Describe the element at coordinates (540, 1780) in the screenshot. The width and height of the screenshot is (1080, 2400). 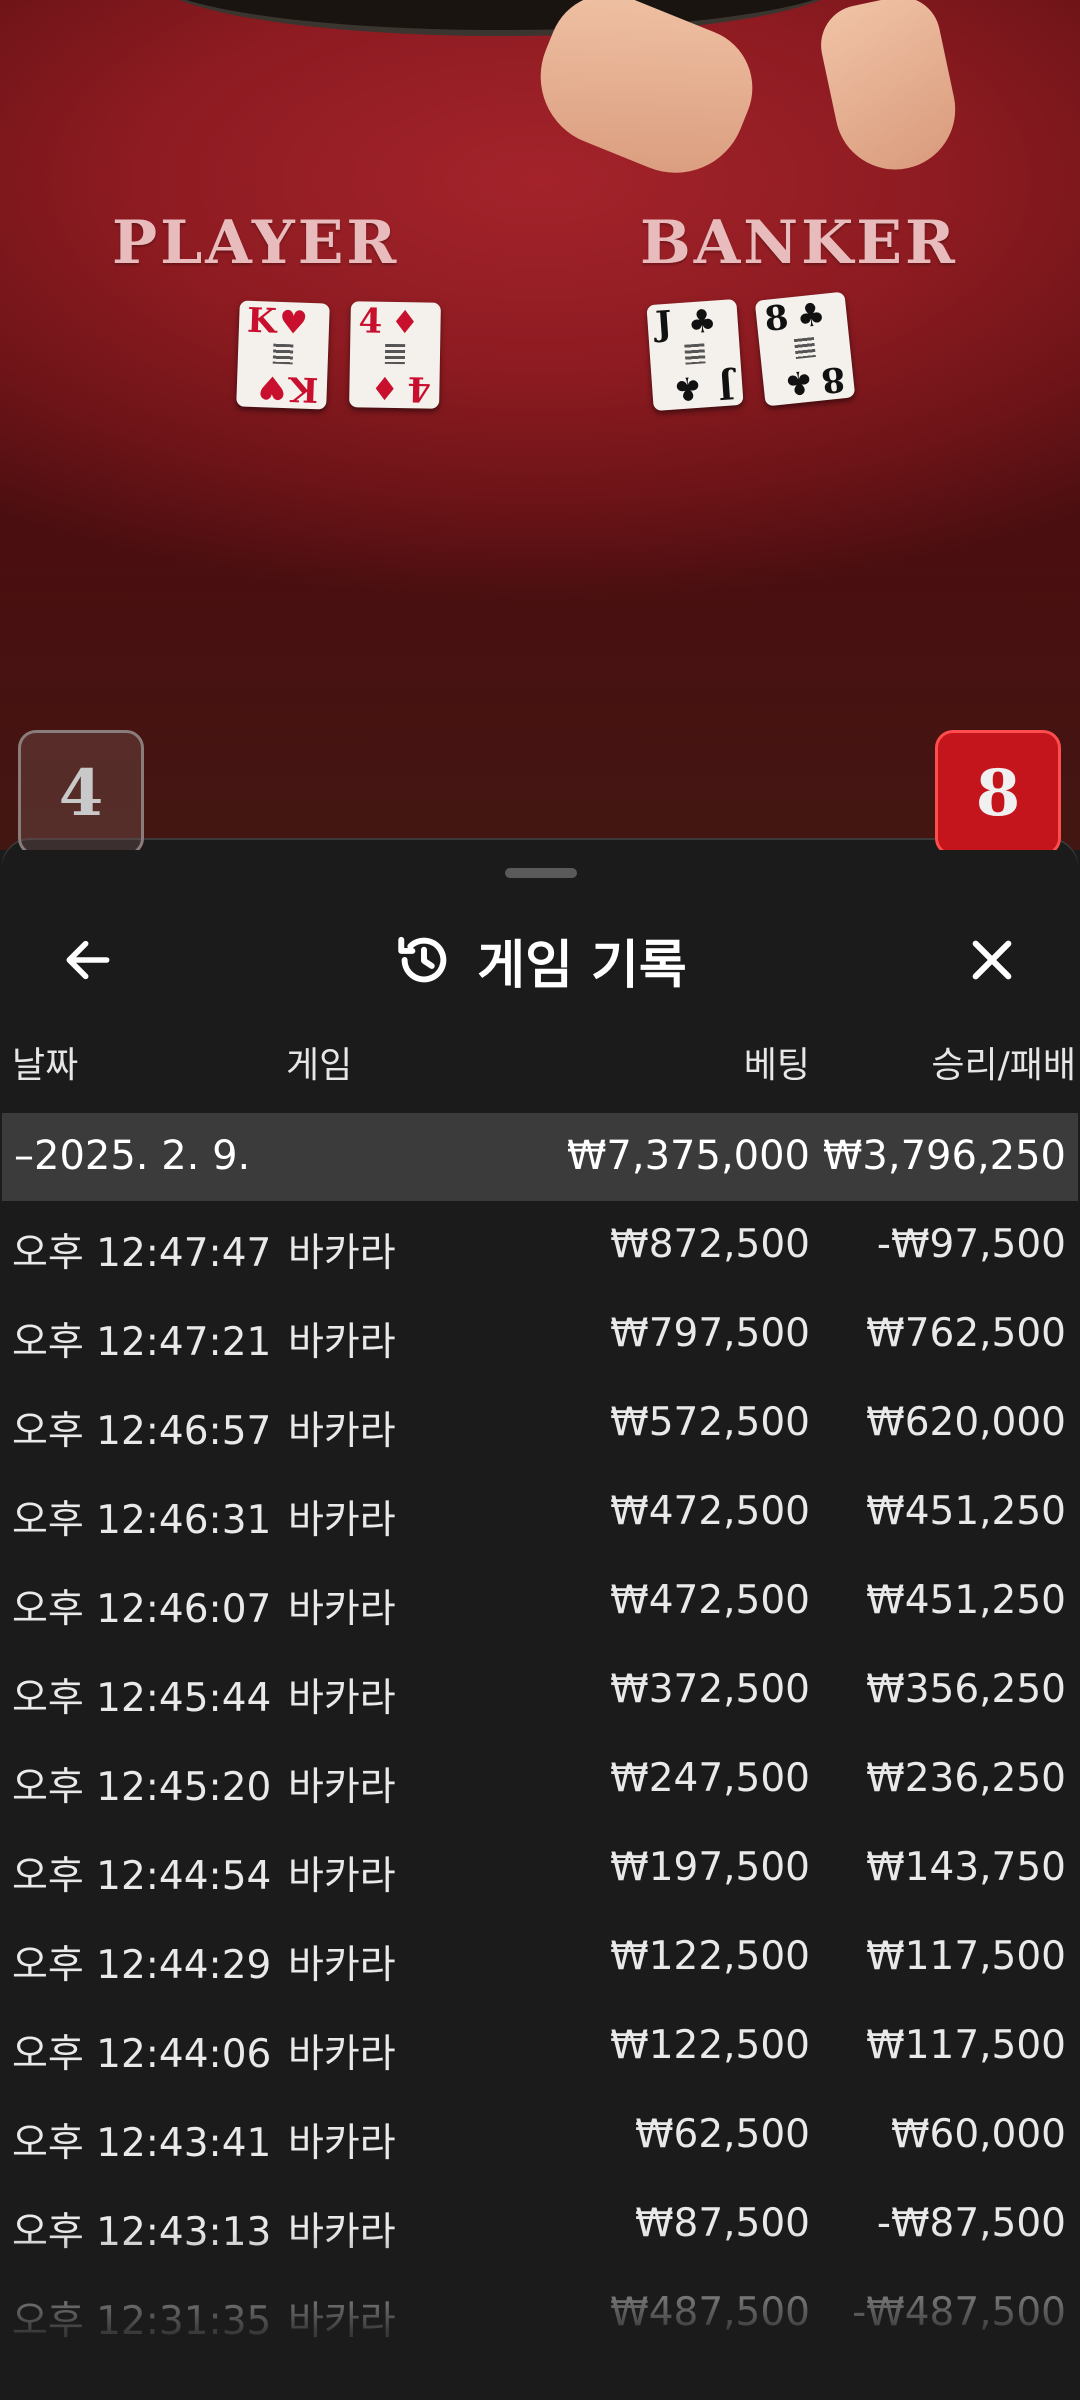
I see `history-row: 오후 12:45:20 바카라 ₩247,500 ₩236,250` at that location.